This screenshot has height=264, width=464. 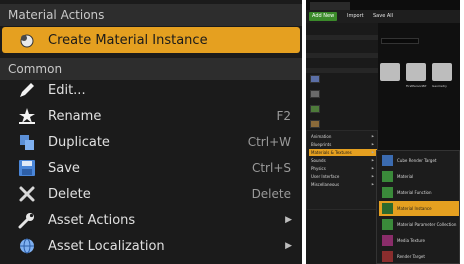 What do you see at coordinates (92, 220) in the screenshot?
I see `menu-item-asset-actions-label: Asset Actions` at bounding box center [92, 220].